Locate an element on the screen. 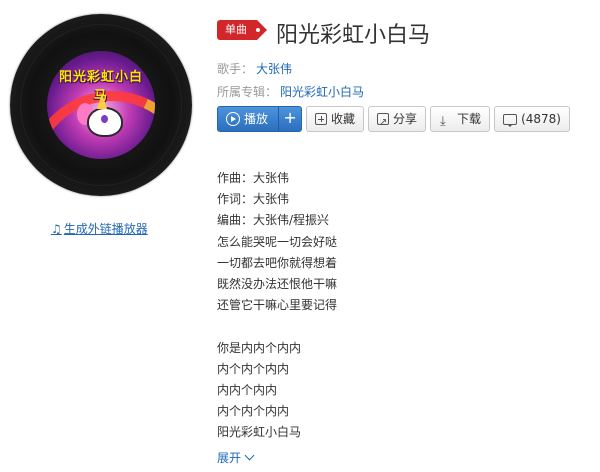  album-disc: 阳光彩虹小白马 is located at coordinates (101, 105).